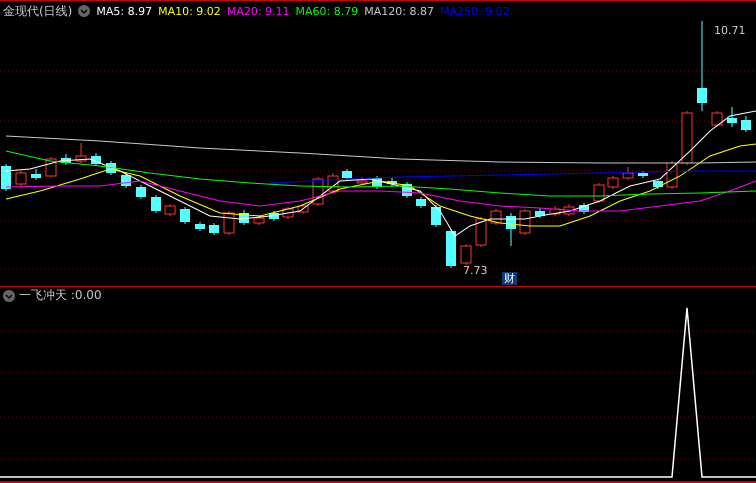  Describe the element at coordinates (258, 11) in the screenshot. I see `ma-legend-item: MA20: 9.11` at that location.